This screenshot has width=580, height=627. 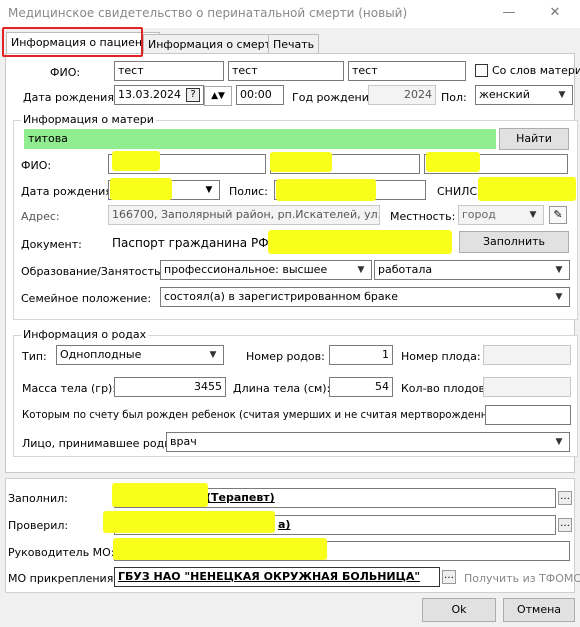 I want to click on last-name-input: тест, so click(x=169, y=71).